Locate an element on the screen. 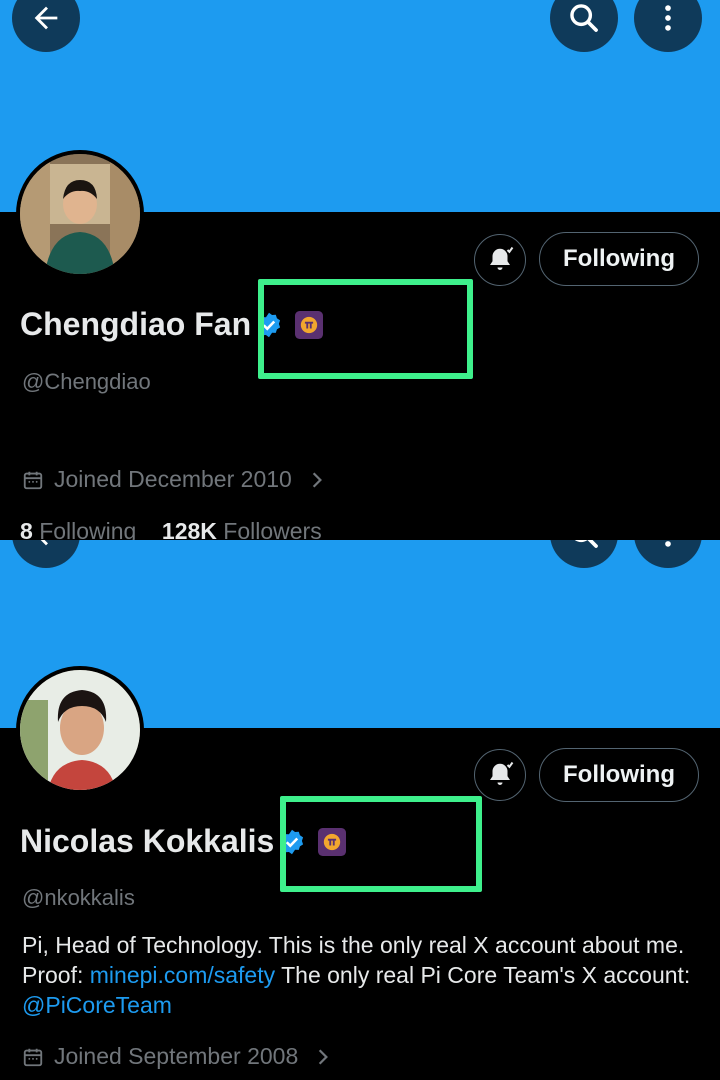 The image size is (720, 1080). profile-handle: @nkokkalis is located at coordinates (78, 897).